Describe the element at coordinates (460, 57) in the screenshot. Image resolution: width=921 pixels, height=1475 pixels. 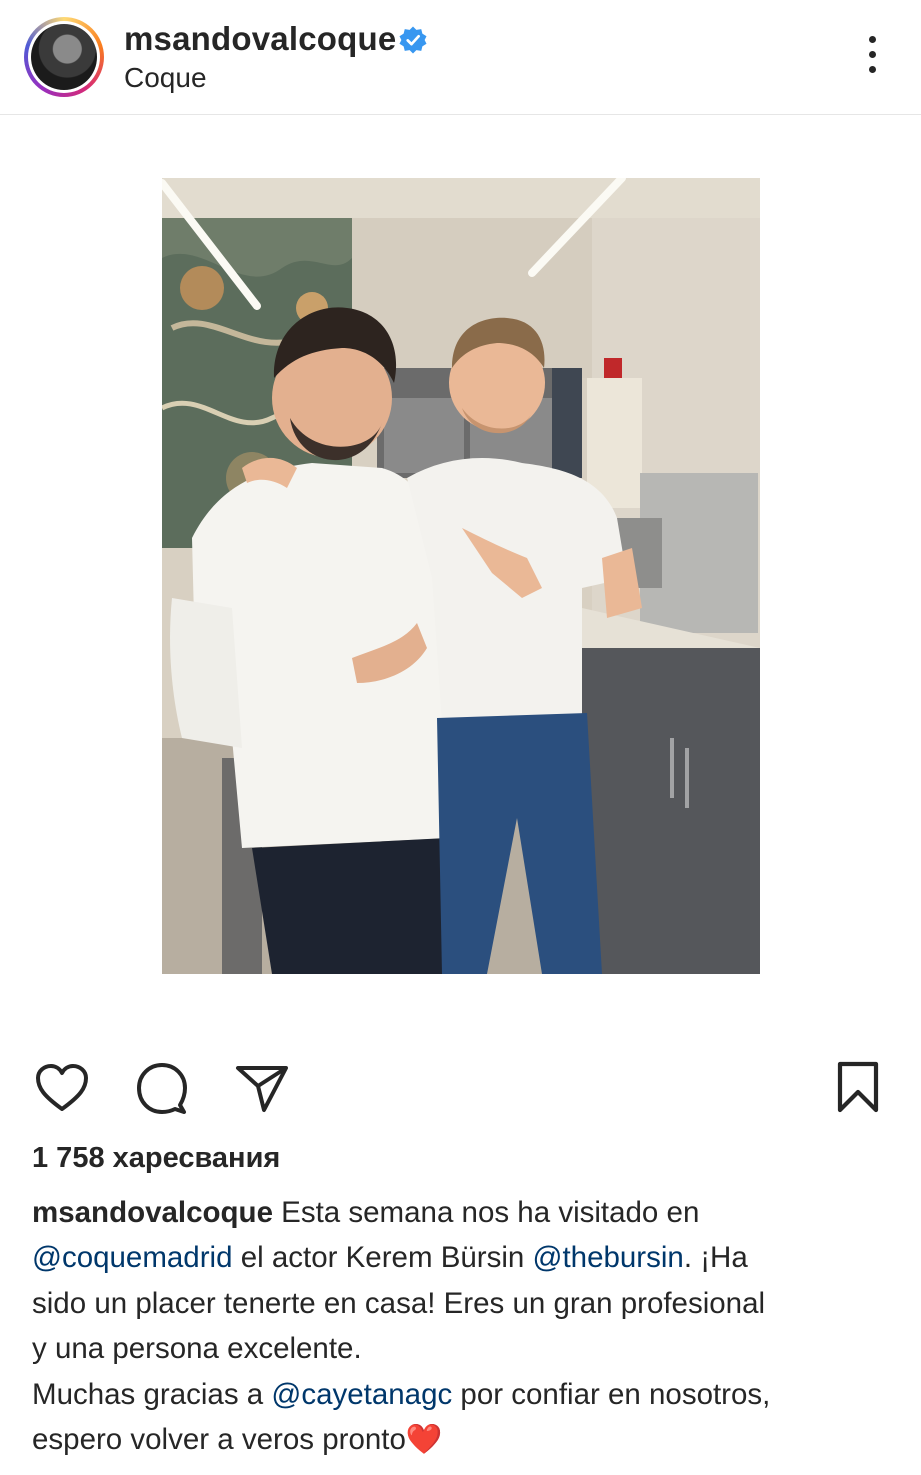
I see `post-header: msandovalcoque Coque` at that location.